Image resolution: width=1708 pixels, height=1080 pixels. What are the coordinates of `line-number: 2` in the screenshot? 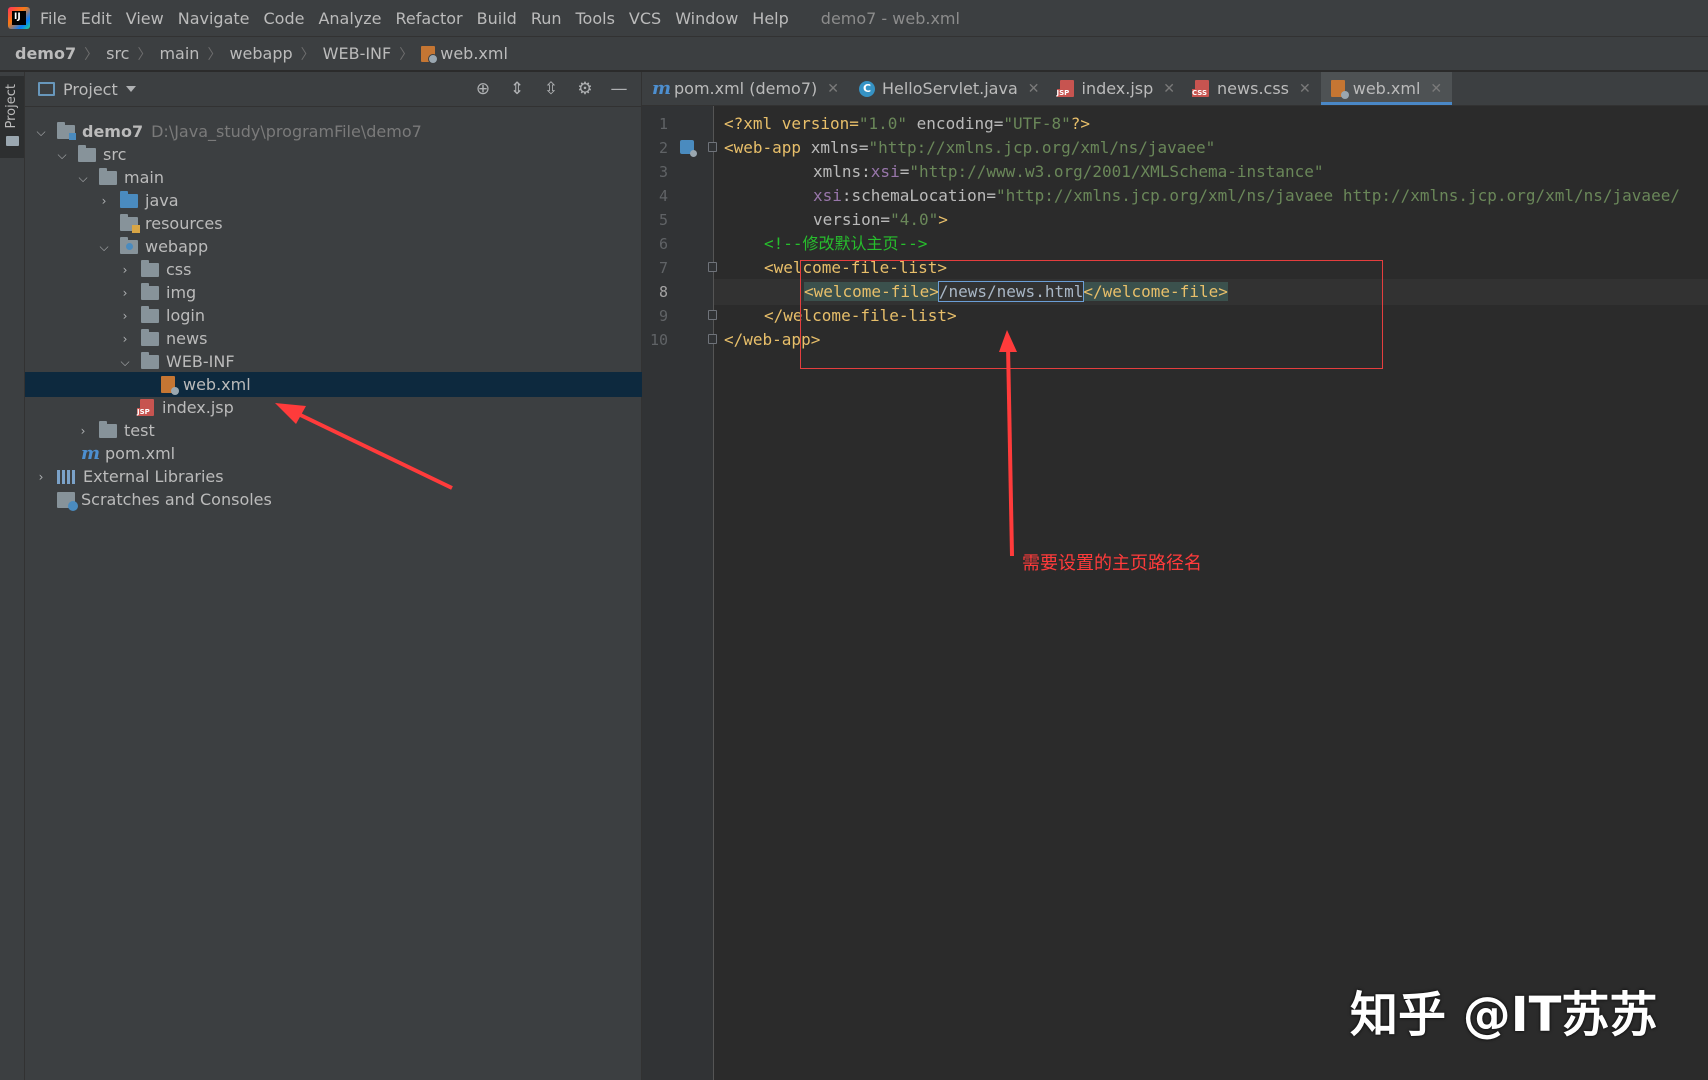 It's located at (663, 148).